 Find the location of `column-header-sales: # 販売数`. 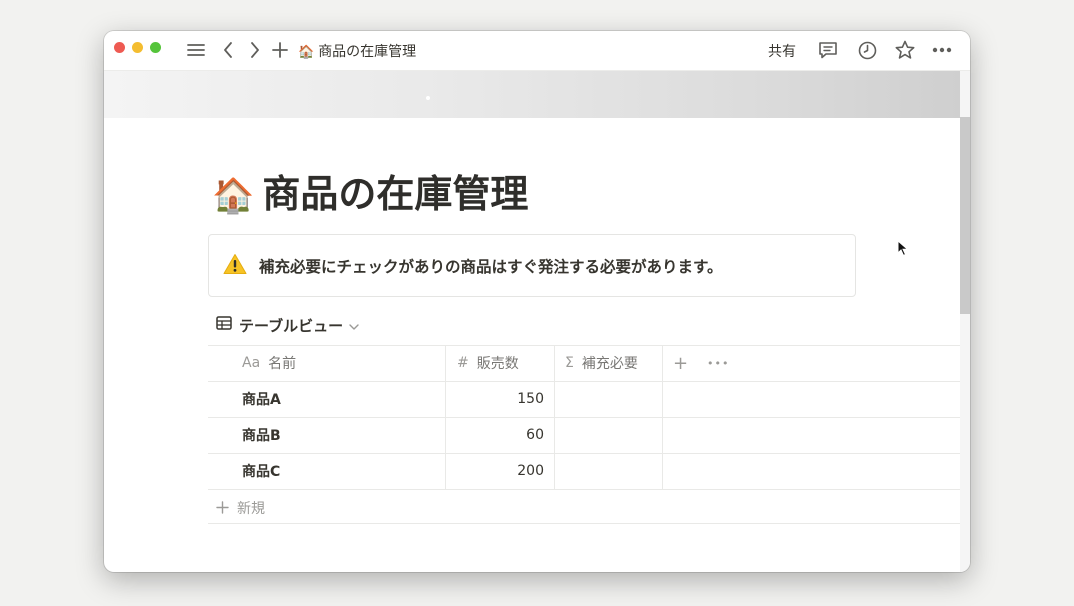

column-header-sales: # 販売数 is located at coordinates (488, 363).